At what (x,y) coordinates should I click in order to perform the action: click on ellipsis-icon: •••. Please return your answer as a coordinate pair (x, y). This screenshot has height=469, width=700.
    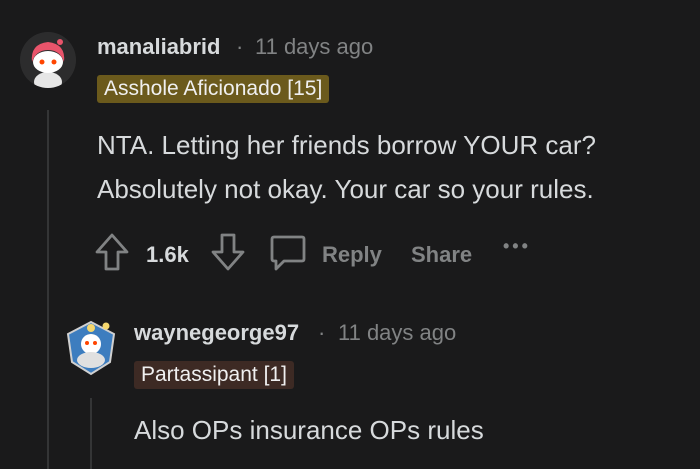
    Looking at the image, I should click on (517, 246).